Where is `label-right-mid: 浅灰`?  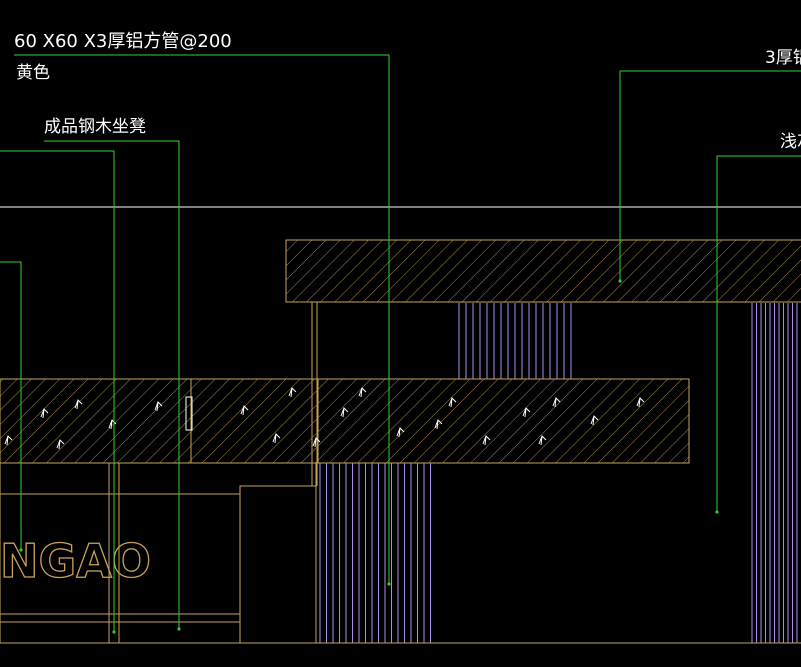 label-right-mid: 浅灰 is located at coordinates (790, 142).